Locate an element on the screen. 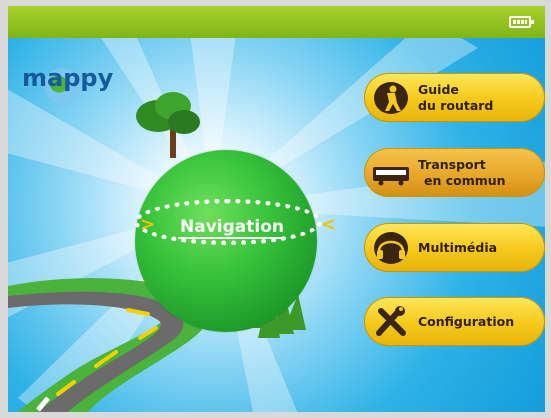 The image size is (551, 418). multimedia-label: Multimédia is located at coordinates (458, 247).